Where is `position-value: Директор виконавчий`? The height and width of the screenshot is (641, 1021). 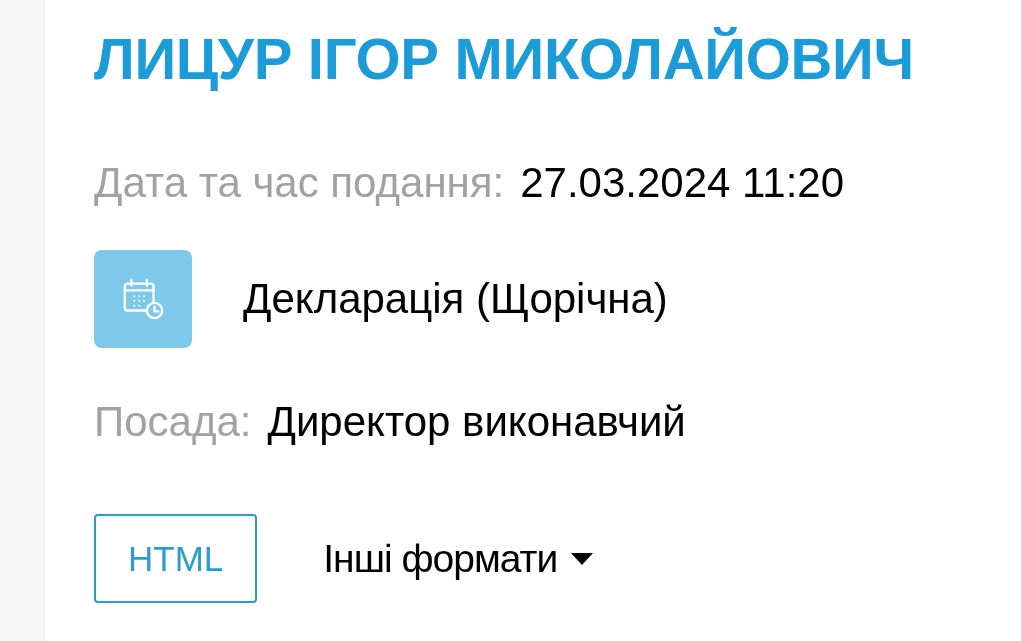
position-value: Директор виконавчий is located at coordinates (476, 422).